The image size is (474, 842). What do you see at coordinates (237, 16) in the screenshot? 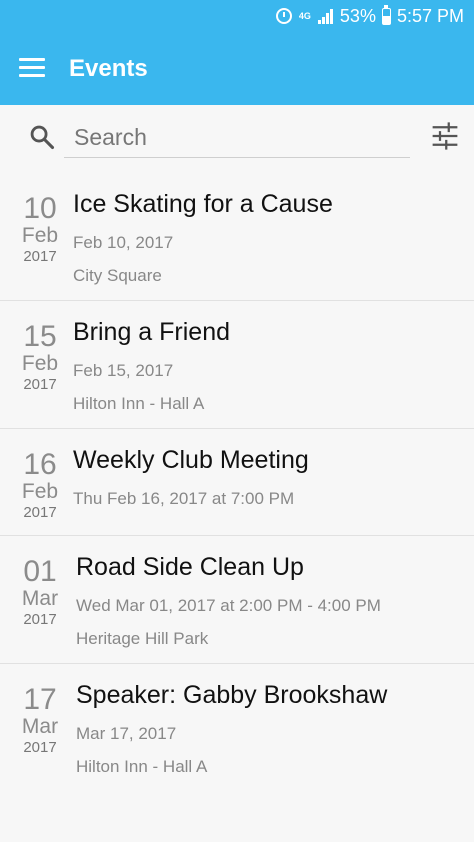
I see `status-bar: 4G 53% 5:57 PM` at bounding box center [237, 16].